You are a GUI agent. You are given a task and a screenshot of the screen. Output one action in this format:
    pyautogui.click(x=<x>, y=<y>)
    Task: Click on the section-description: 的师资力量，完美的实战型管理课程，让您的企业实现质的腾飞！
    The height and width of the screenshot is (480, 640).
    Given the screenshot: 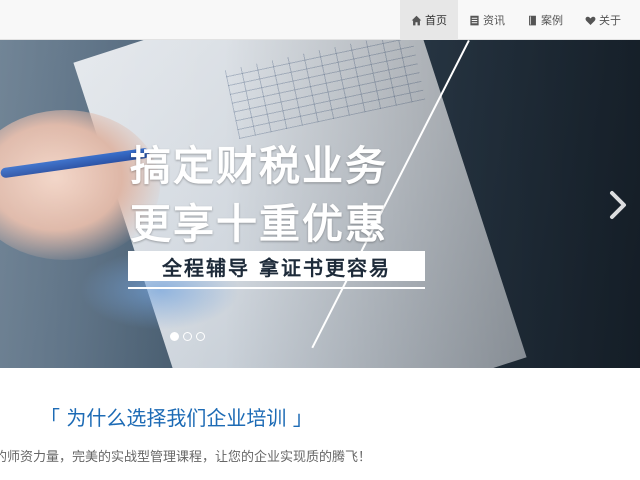 What is the action you would take?
    pyautogui.click(x=186, y=457)
    